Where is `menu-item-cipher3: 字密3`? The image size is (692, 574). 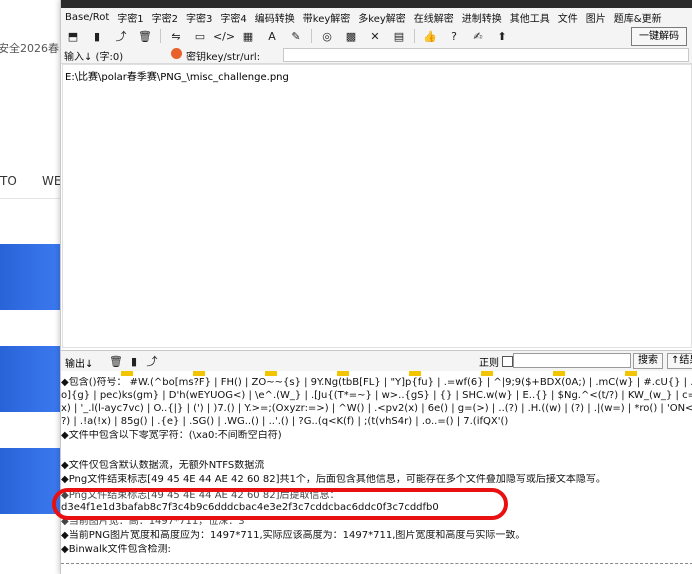 menu-item-cipher3: 字密3 is located at coordinates (199, 17).